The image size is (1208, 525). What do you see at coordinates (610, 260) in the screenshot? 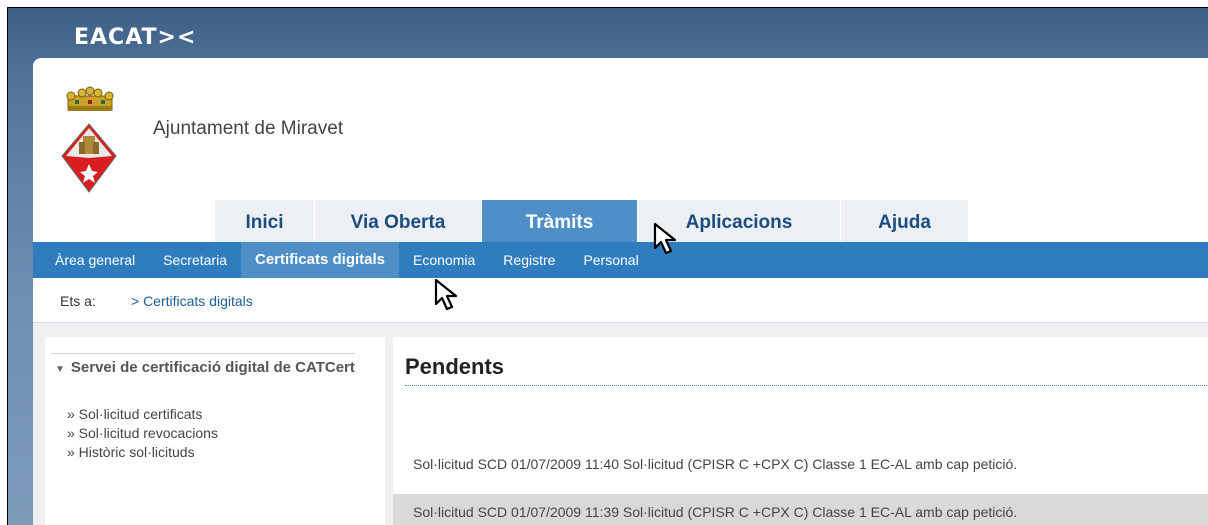
I see `subnav-personal: Personal` at bounding box center [610, 260].